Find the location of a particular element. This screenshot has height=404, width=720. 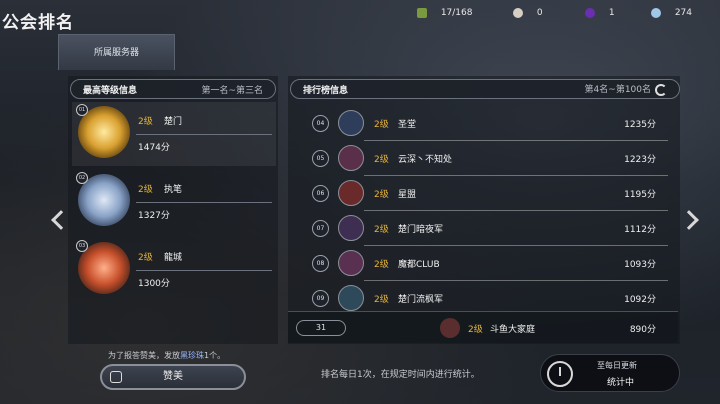

ranking-rule-note: 排名每日1次，在规定时间内进行统计。 is located at coordinates (400, 375).